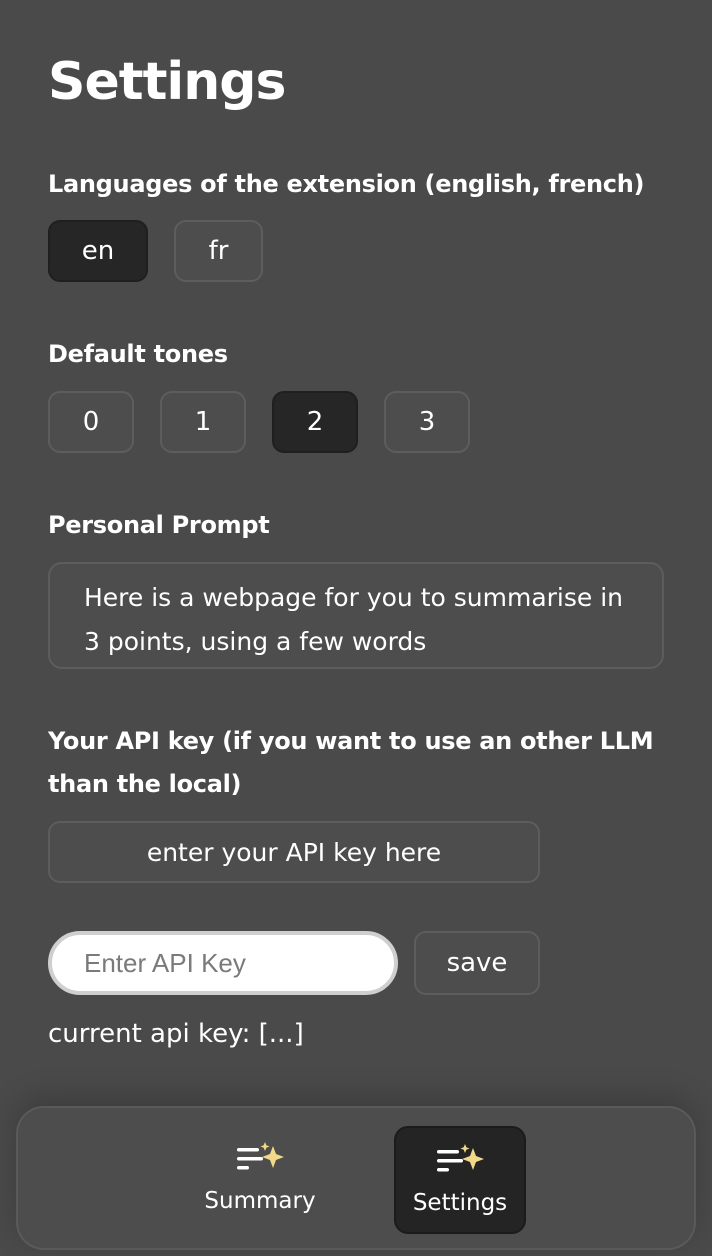  What do you see at coordinates (460, 1203) in the screenshot?
I see `nav-label-settings: Settings` at bounding box center [460, 1203].